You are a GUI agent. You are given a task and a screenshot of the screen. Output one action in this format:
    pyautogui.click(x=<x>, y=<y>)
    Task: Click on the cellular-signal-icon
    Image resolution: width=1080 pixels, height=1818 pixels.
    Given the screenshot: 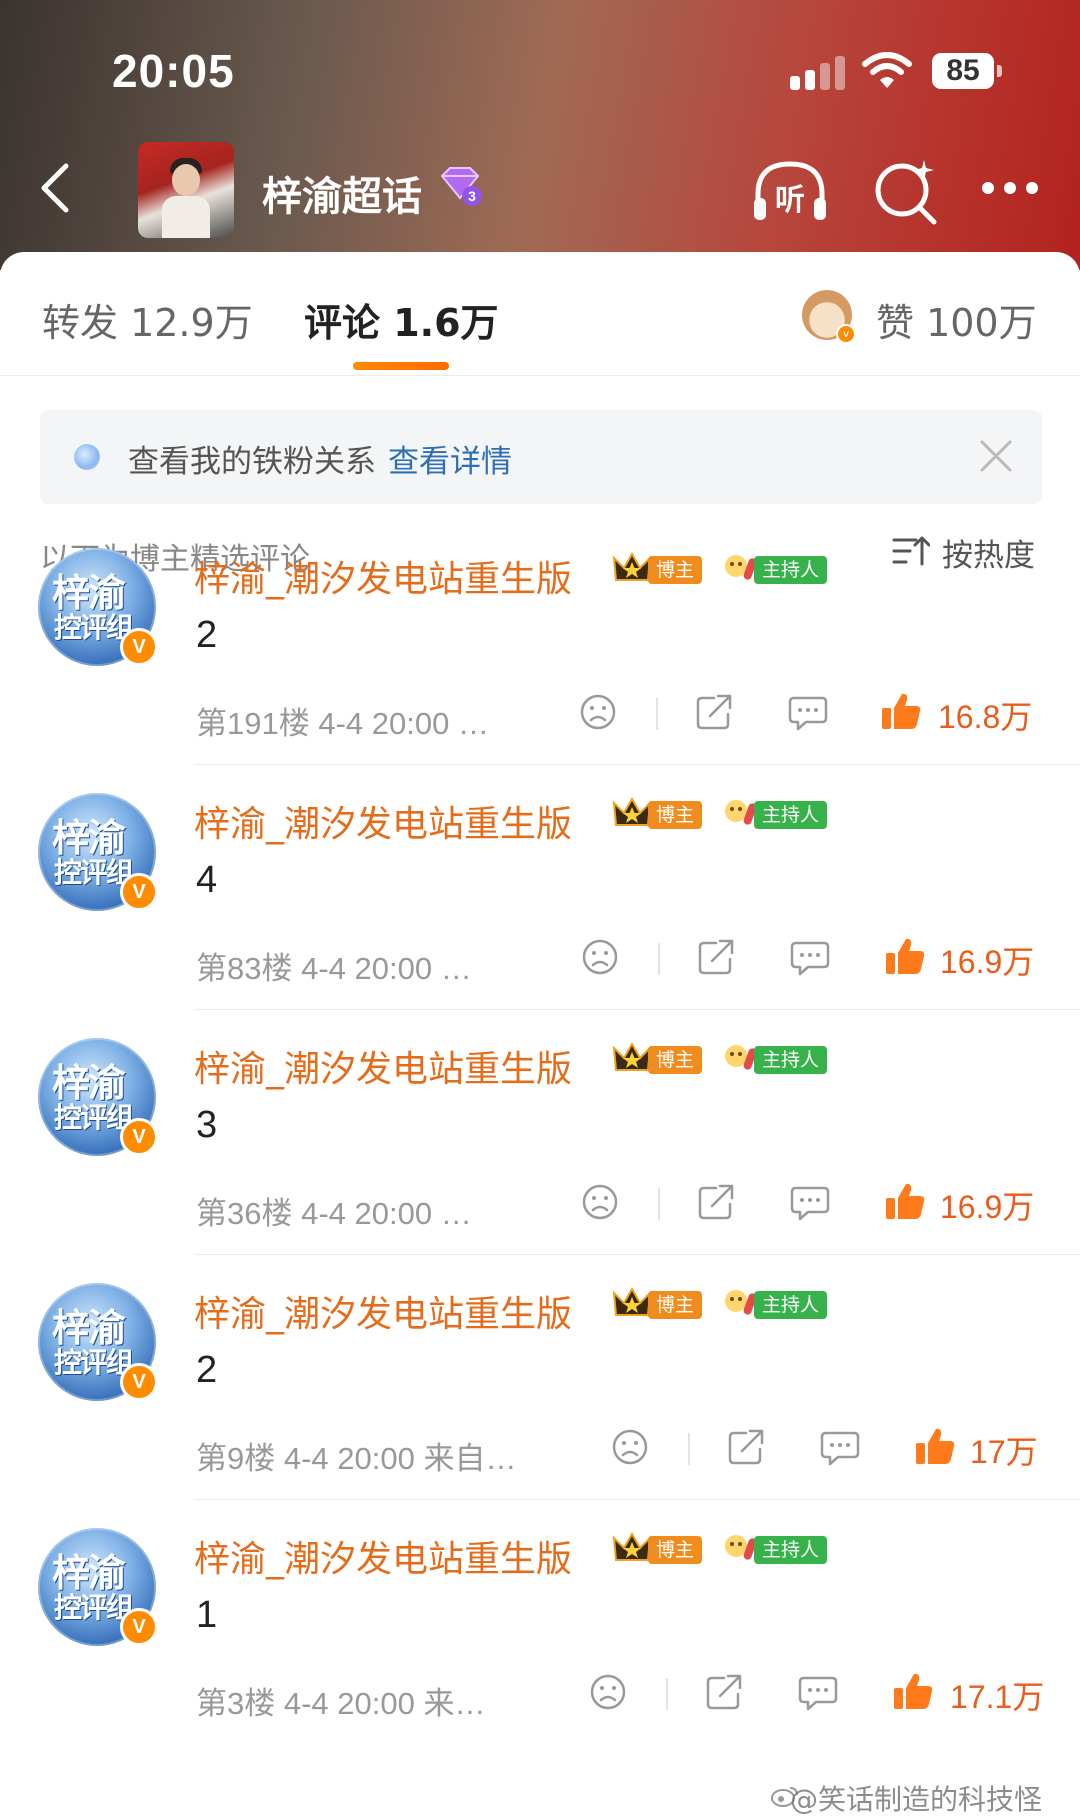 What is the action you would take?
    pyautogui.click(x=818, y=73)
    